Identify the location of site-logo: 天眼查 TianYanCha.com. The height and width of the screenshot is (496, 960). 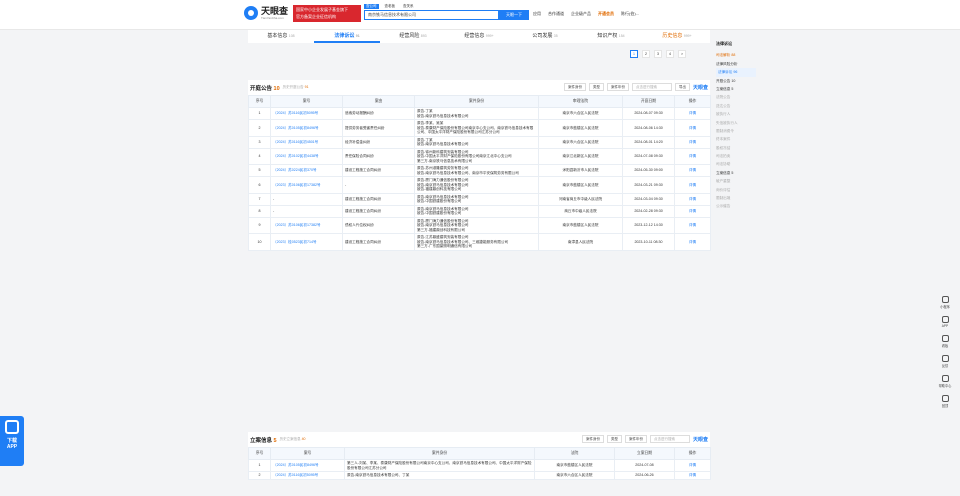
(266, 13).